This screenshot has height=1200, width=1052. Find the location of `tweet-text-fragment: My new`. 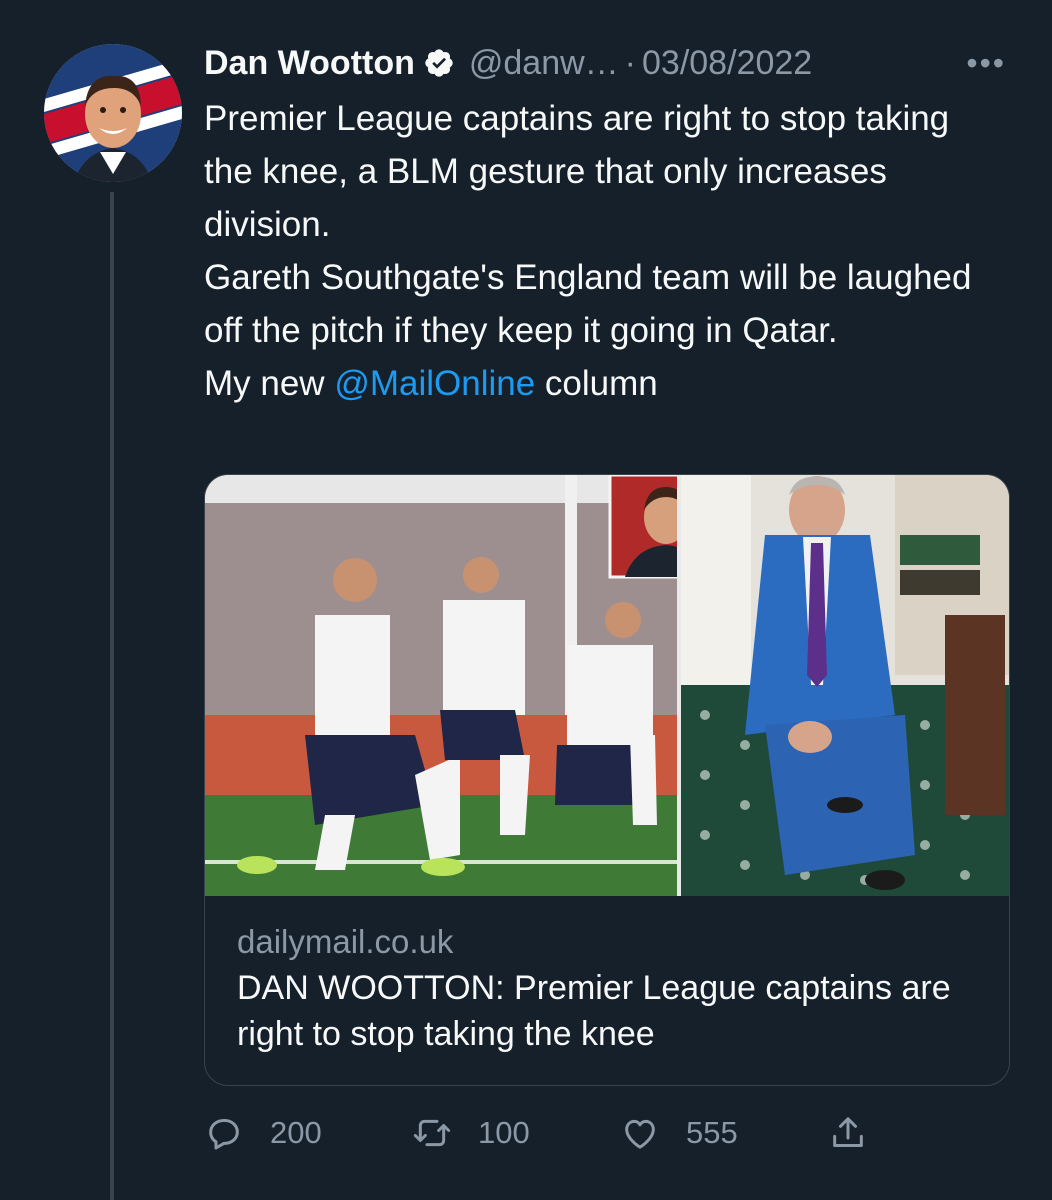

tweet-text-fragment: My new is located at coordinates (269, 383).